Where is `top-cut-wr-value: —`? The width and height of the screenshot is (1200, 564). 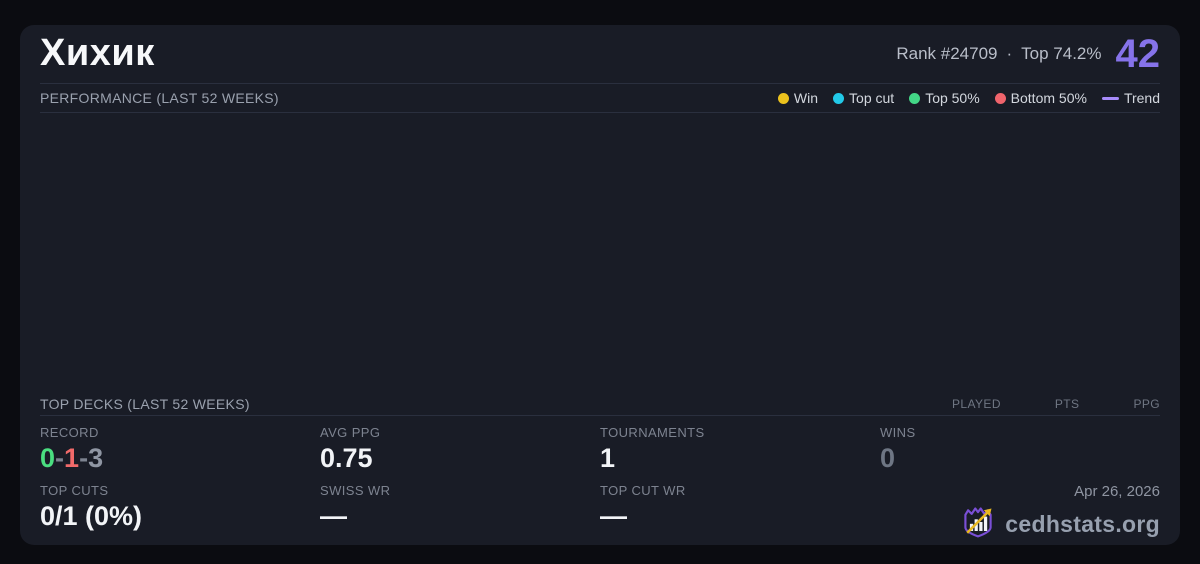 top-cut-wr-value: — is located at coordinates (613, 516).